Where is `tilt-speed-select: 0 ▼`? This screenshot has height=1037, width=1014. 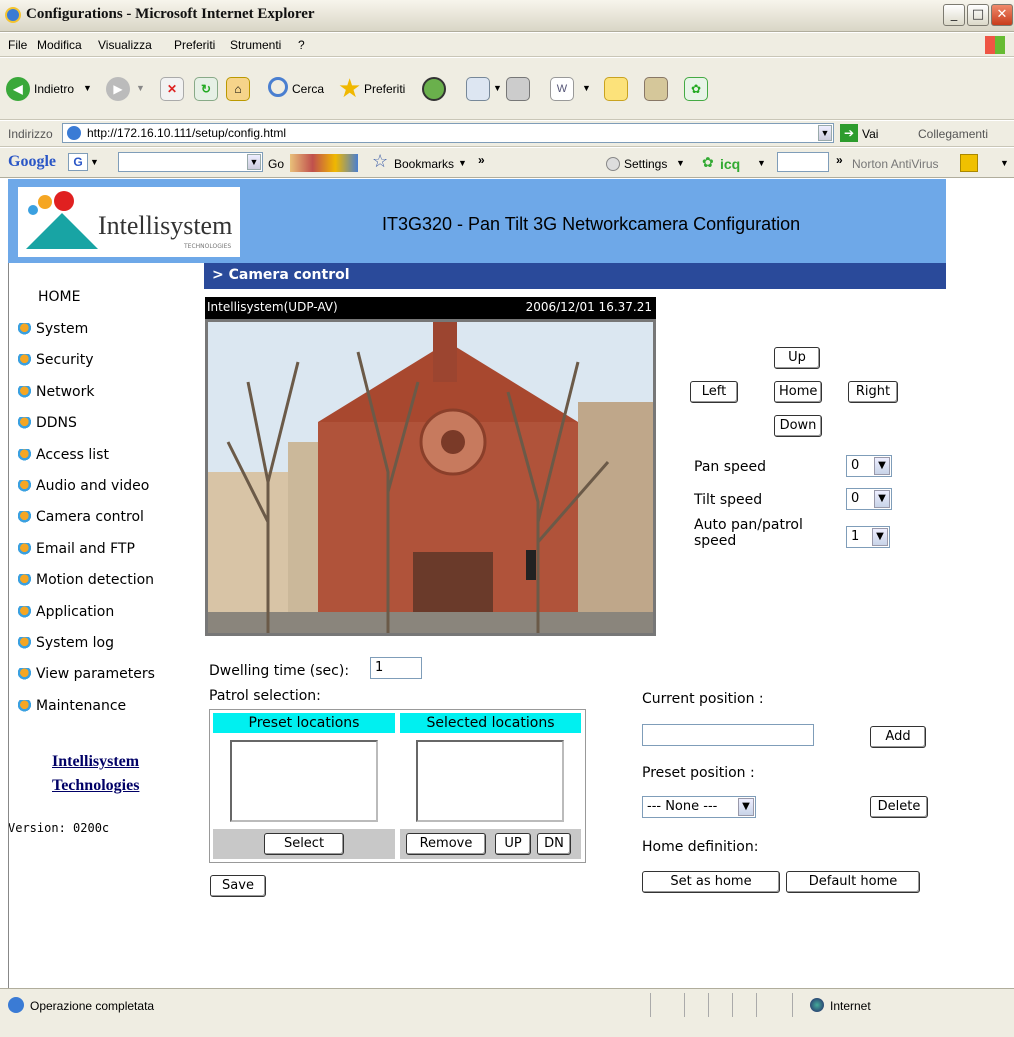 tilt-speed-select: 0 ▼ is located at coordinates (869, 499).